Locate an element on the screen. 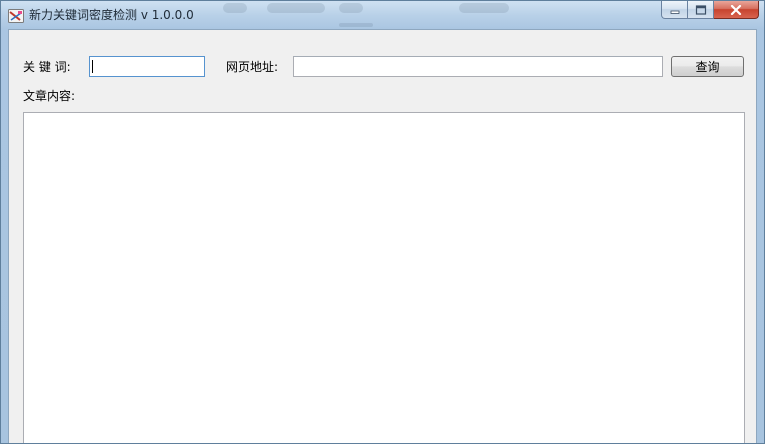 This screenshot has width=765, height=444. keyword-label: 关 键 词: is located at coordinates (47, 67).